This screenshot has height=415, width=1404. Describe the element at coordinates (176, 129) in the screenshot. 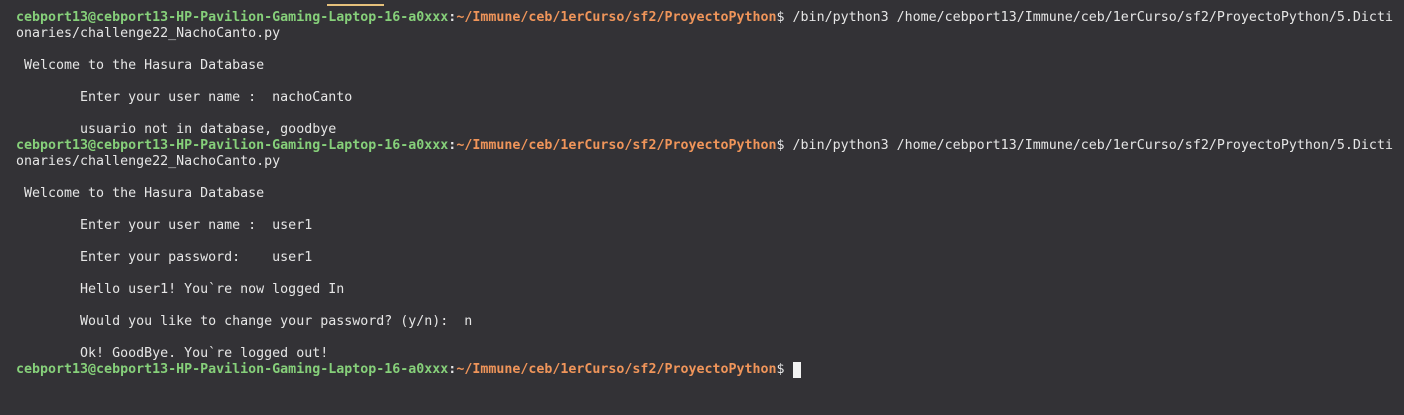

I see `result-message: usuario not in database, goodbye` at that location.